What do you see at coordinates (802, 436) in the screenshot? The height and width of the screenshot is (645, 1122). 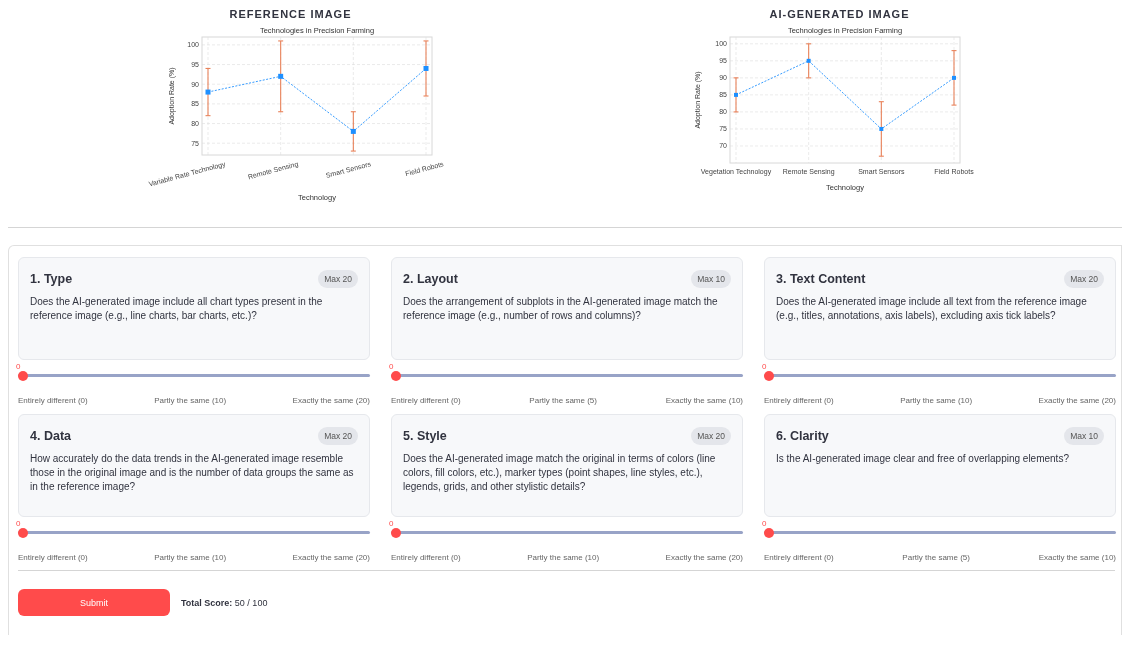 I see `criterion-title: 6. Clarity` at bounding box center [802, 436].